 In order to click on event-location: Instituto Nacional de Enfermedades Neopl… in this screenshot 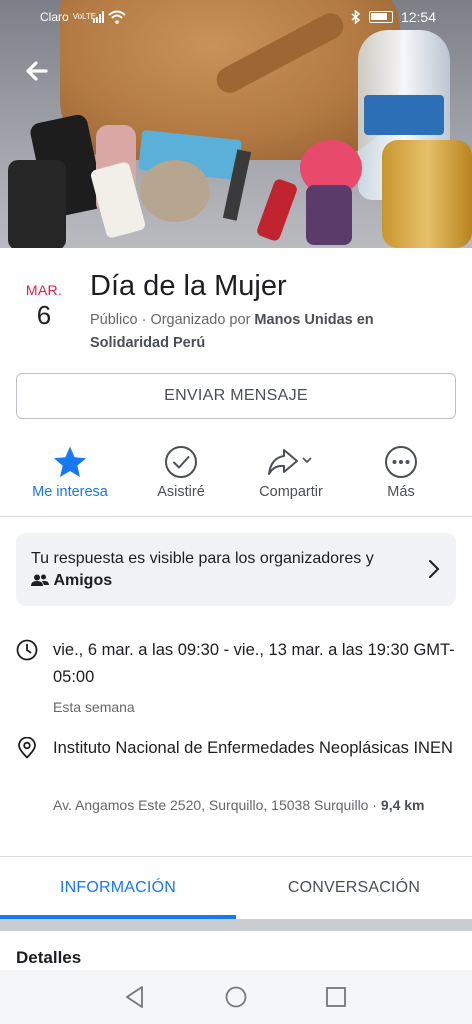, I will do `click(258, 748)`.